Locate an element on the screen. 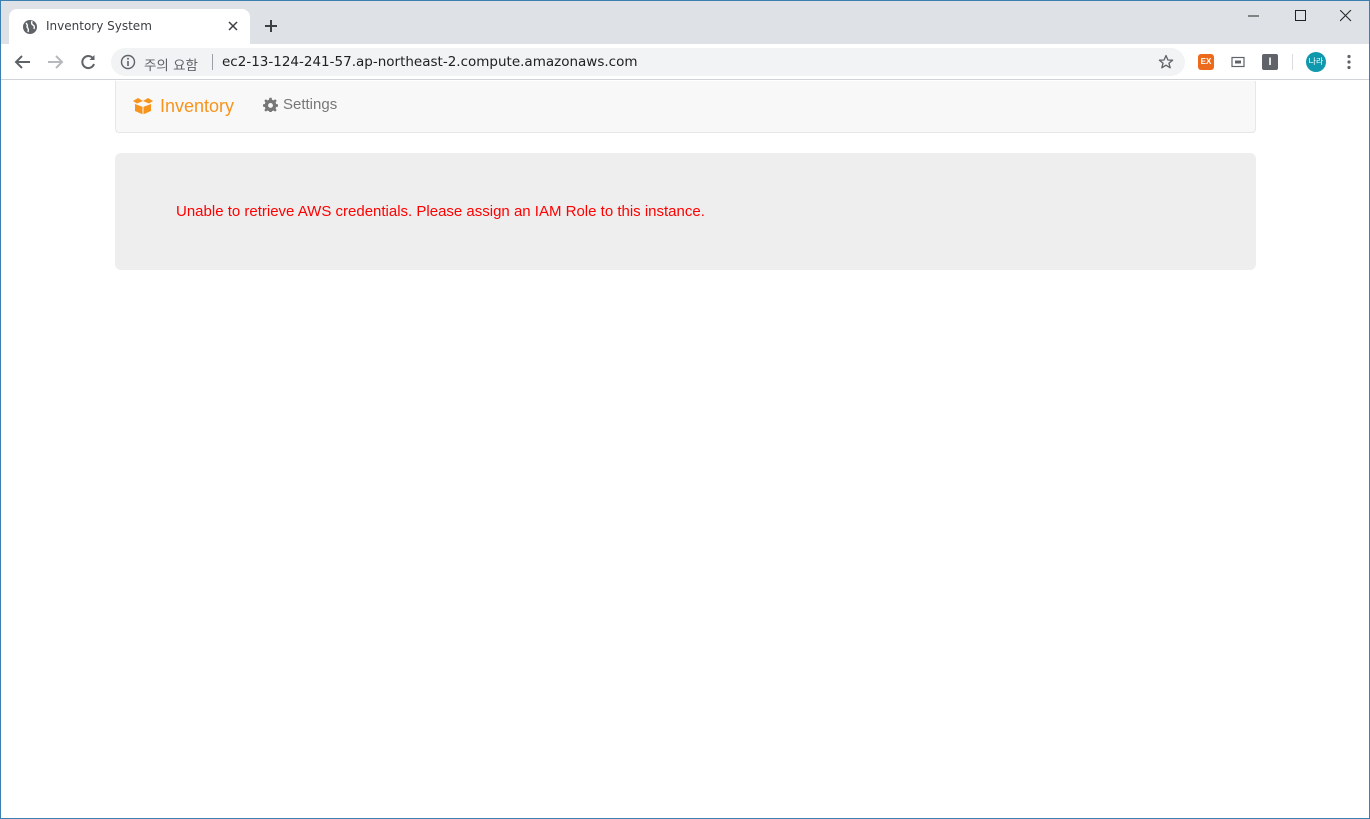 The image size is (1370, 819). kebab-menu-icon is located at coordinates (1349, 62).